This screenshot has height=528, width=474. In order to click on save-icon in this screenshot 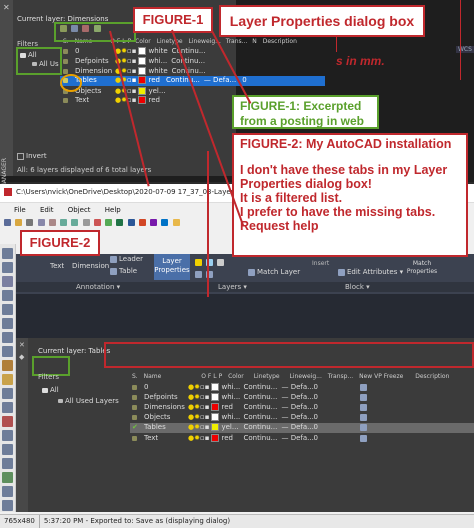, I will do `click(7, 222)`.